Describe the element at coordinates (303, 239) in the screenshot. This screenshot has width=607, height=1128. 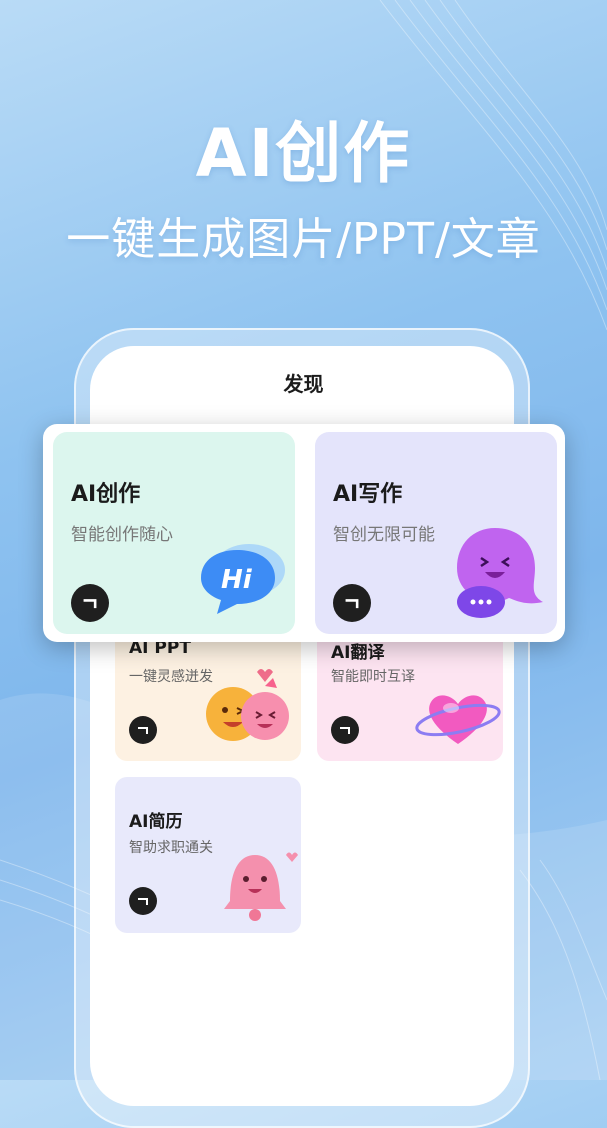
I see `hero-subtitle: 一键生成图片/PPT/文章` at that location.